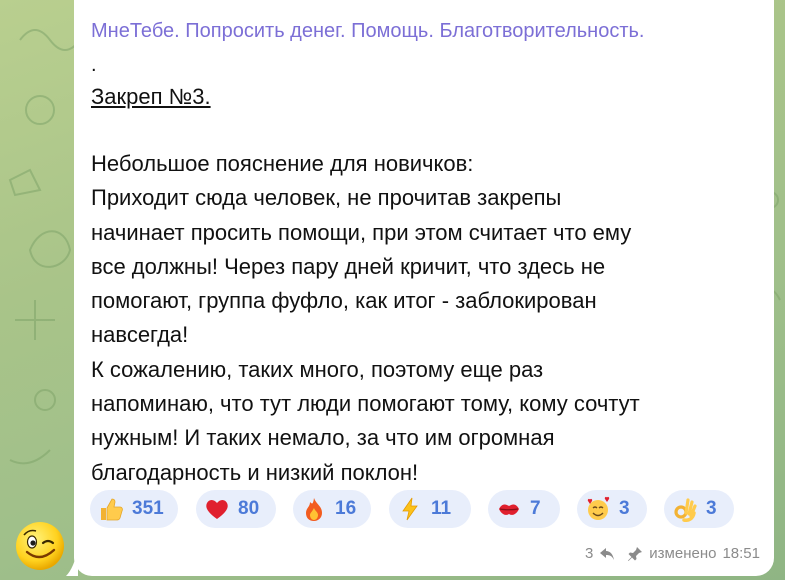 This screenshot has width=785, height=580. What do you see at coordinates (332, 509) in the screenshot?
I see `reaction-fire: 16` at bounding box center [332, 509].